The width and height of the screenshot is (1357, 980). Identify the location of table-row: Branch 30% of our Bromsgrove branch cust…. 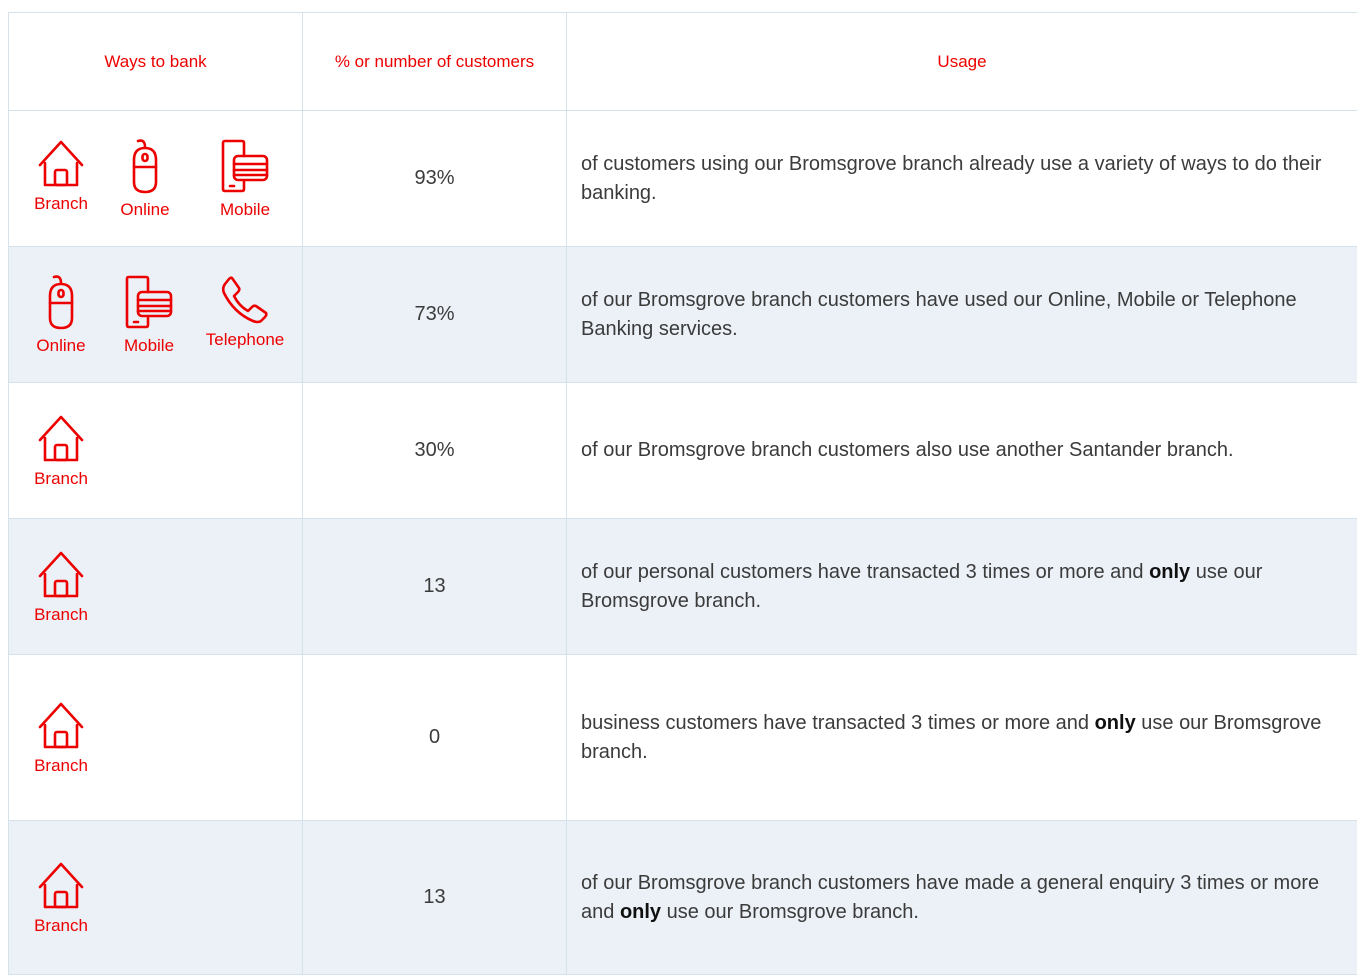
(682, 450).